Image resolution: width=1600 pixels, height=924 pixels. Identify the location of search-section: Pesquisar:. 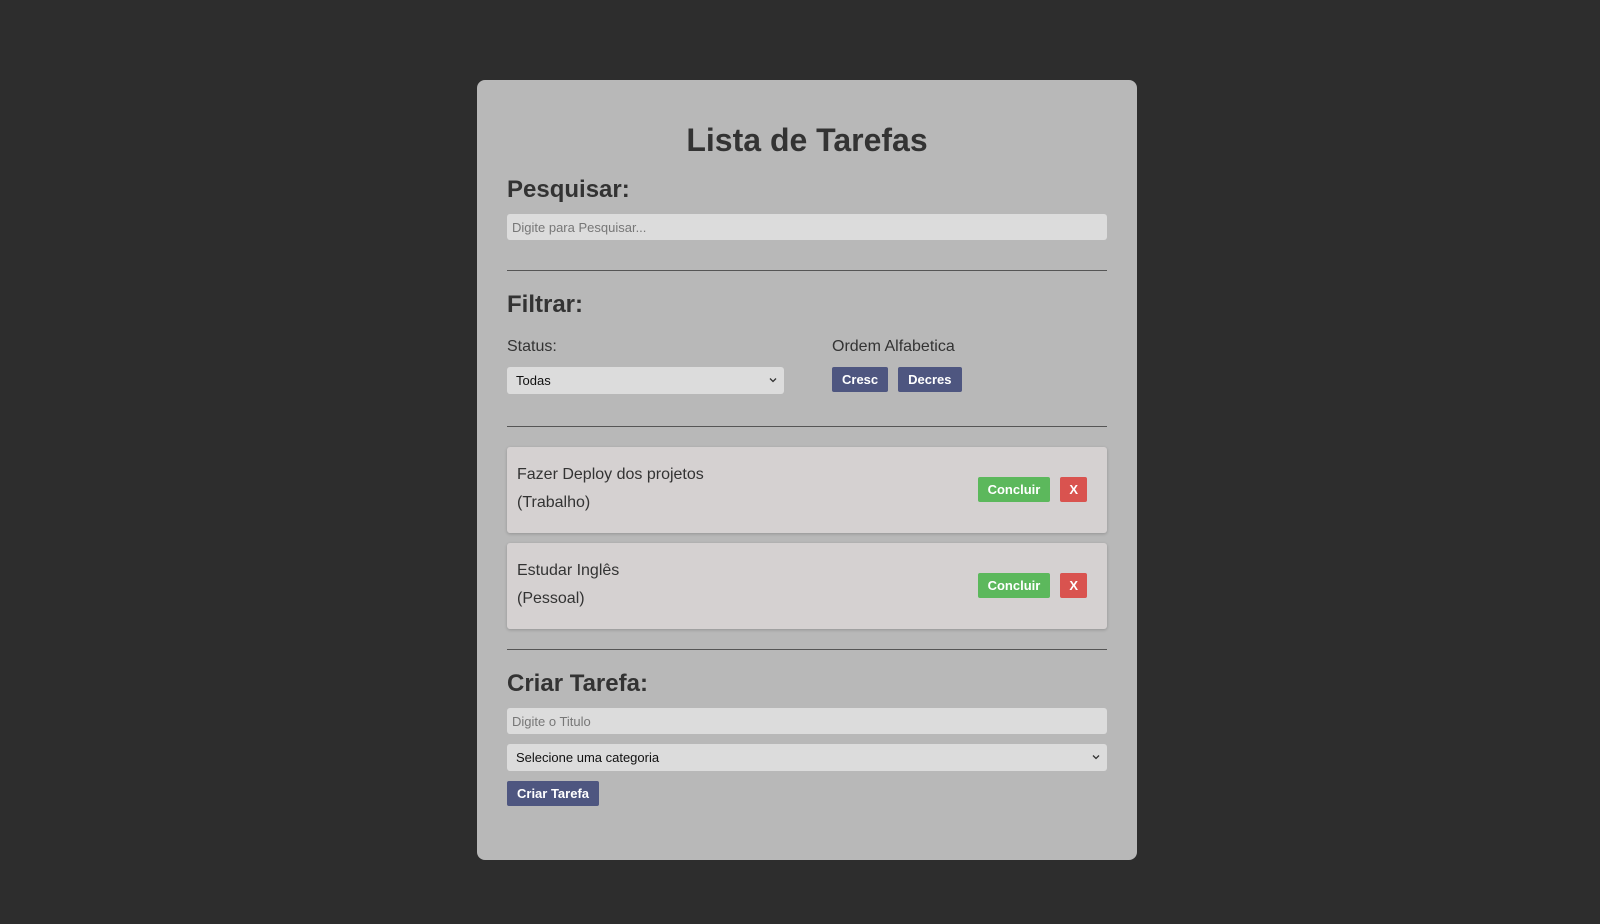
(807, 208).